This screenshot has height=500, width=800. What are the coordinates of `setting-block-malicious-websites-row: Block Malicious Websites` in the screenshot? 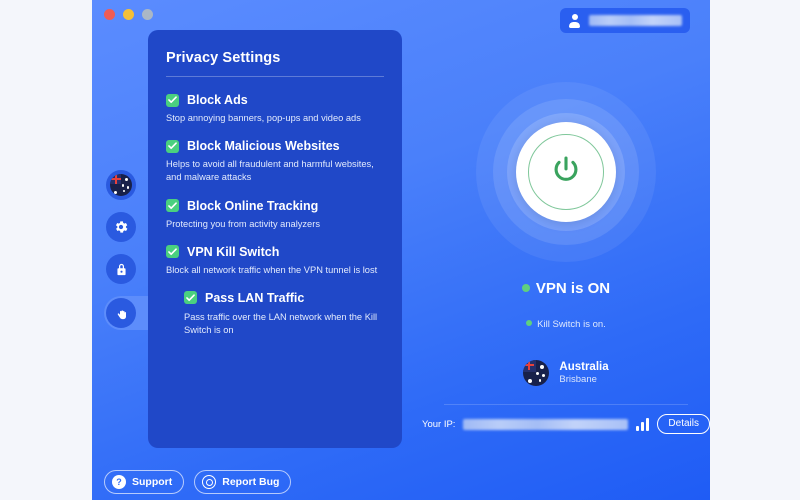 It's located at (275, 146).